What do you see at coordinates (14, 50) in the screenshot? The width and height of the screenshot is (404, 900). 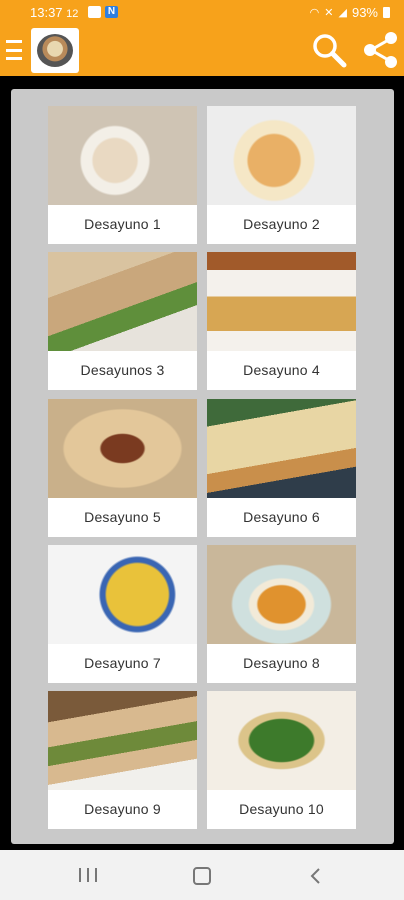 I see `hamburger-menu-icon` at bounding box center [14, 50].